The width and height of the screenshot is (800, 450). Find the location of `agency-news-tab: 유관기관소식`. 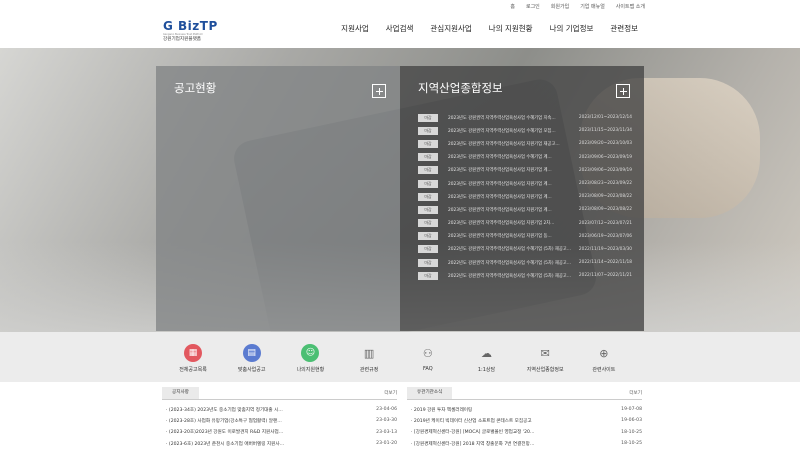

agency-news-tab: 유관기관소식 is located at coordinates (430, 393).